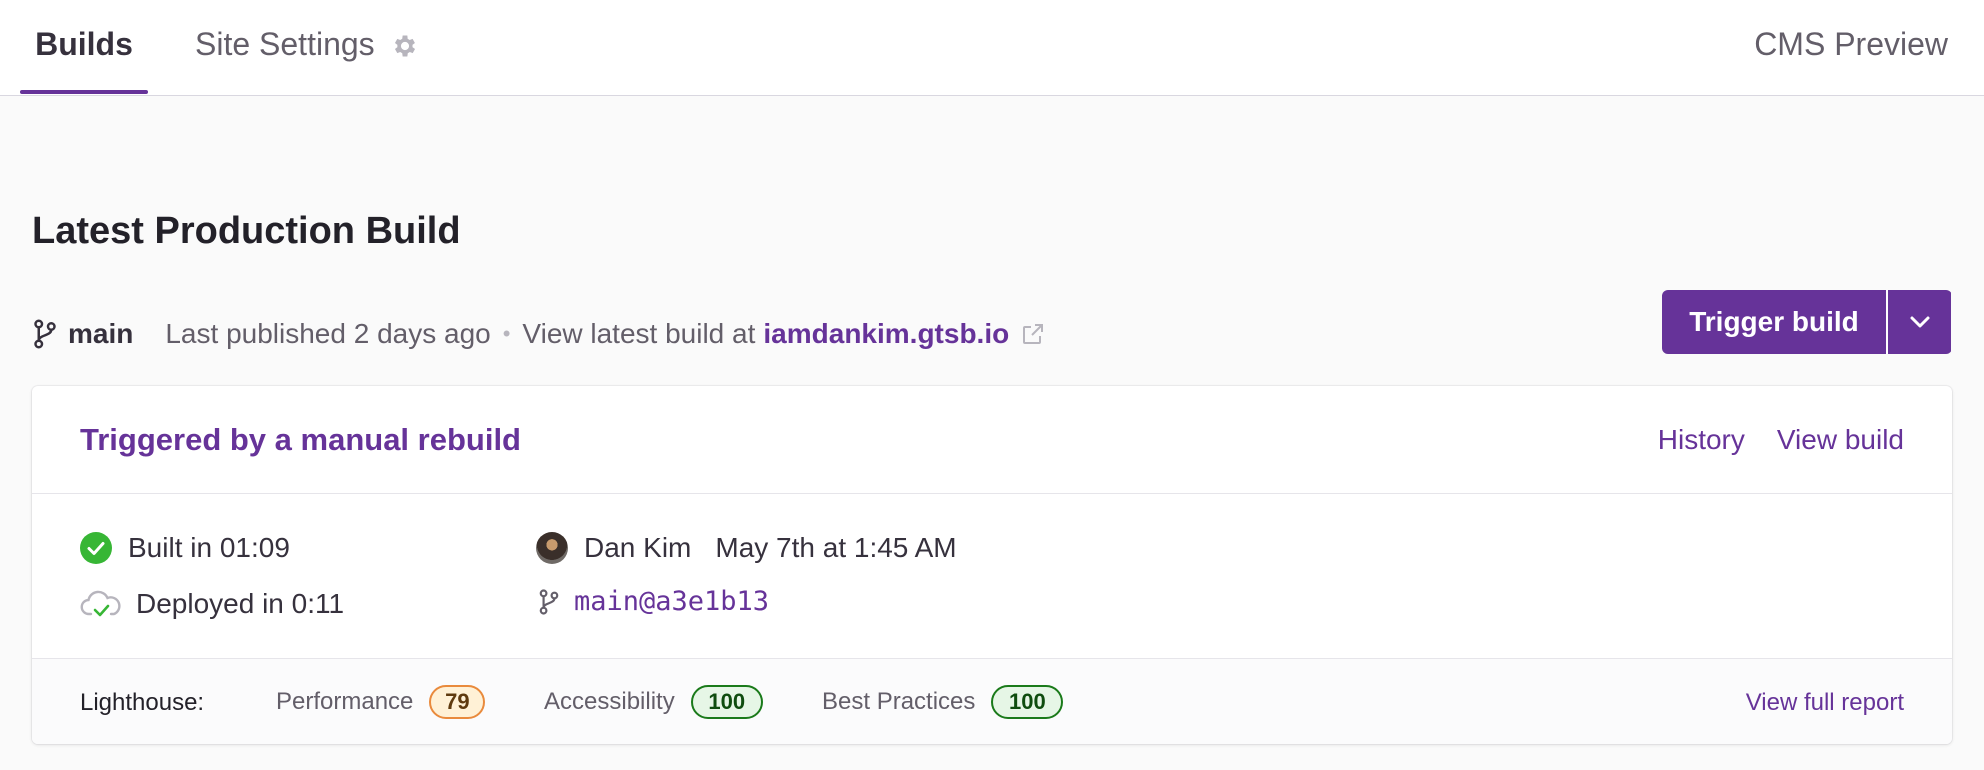 The image size is (1984, 770). I want to click on metric-name: Accessibility, so click(609, 701).